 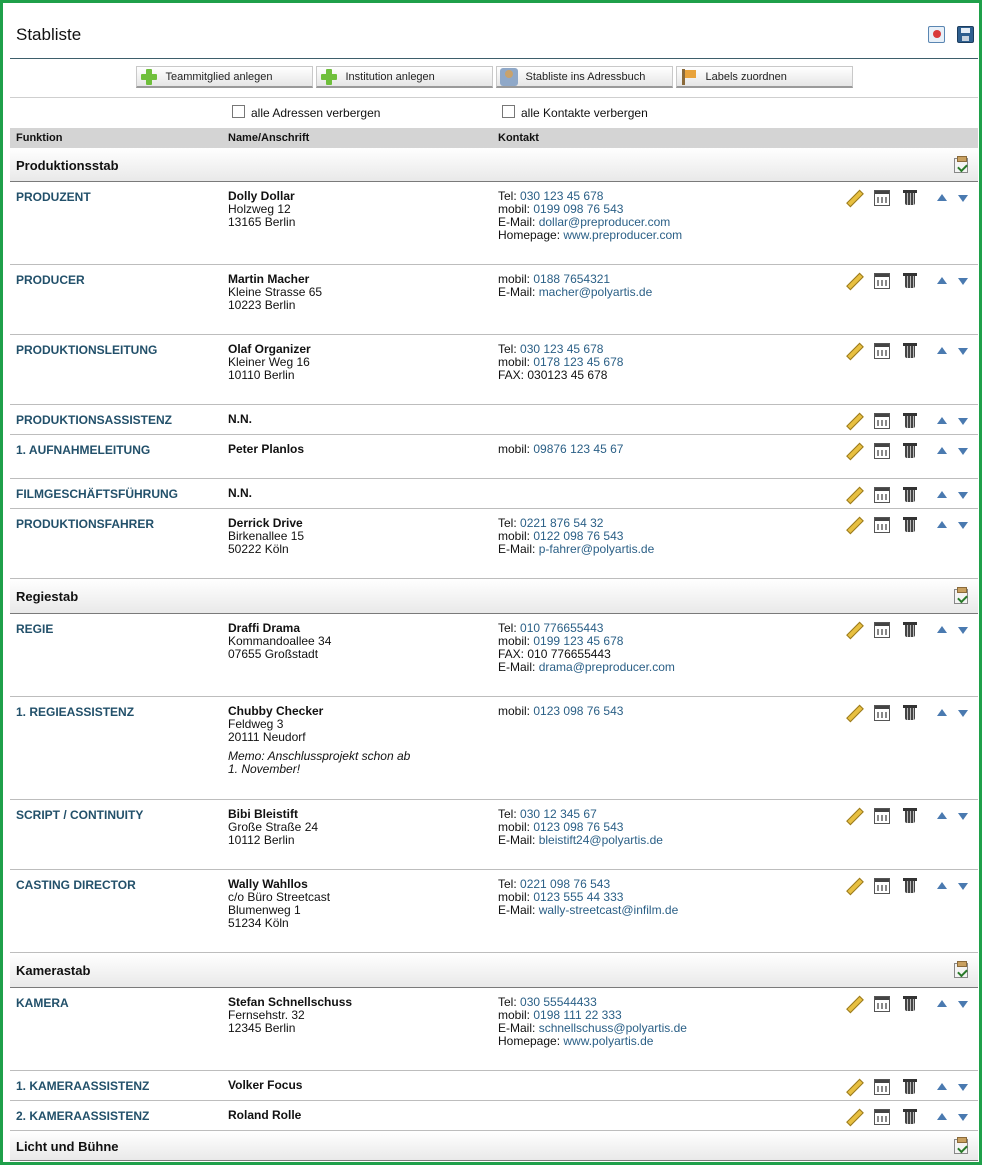 I want to click on hide-addresses-checkbox, so click(x=238, y=111).